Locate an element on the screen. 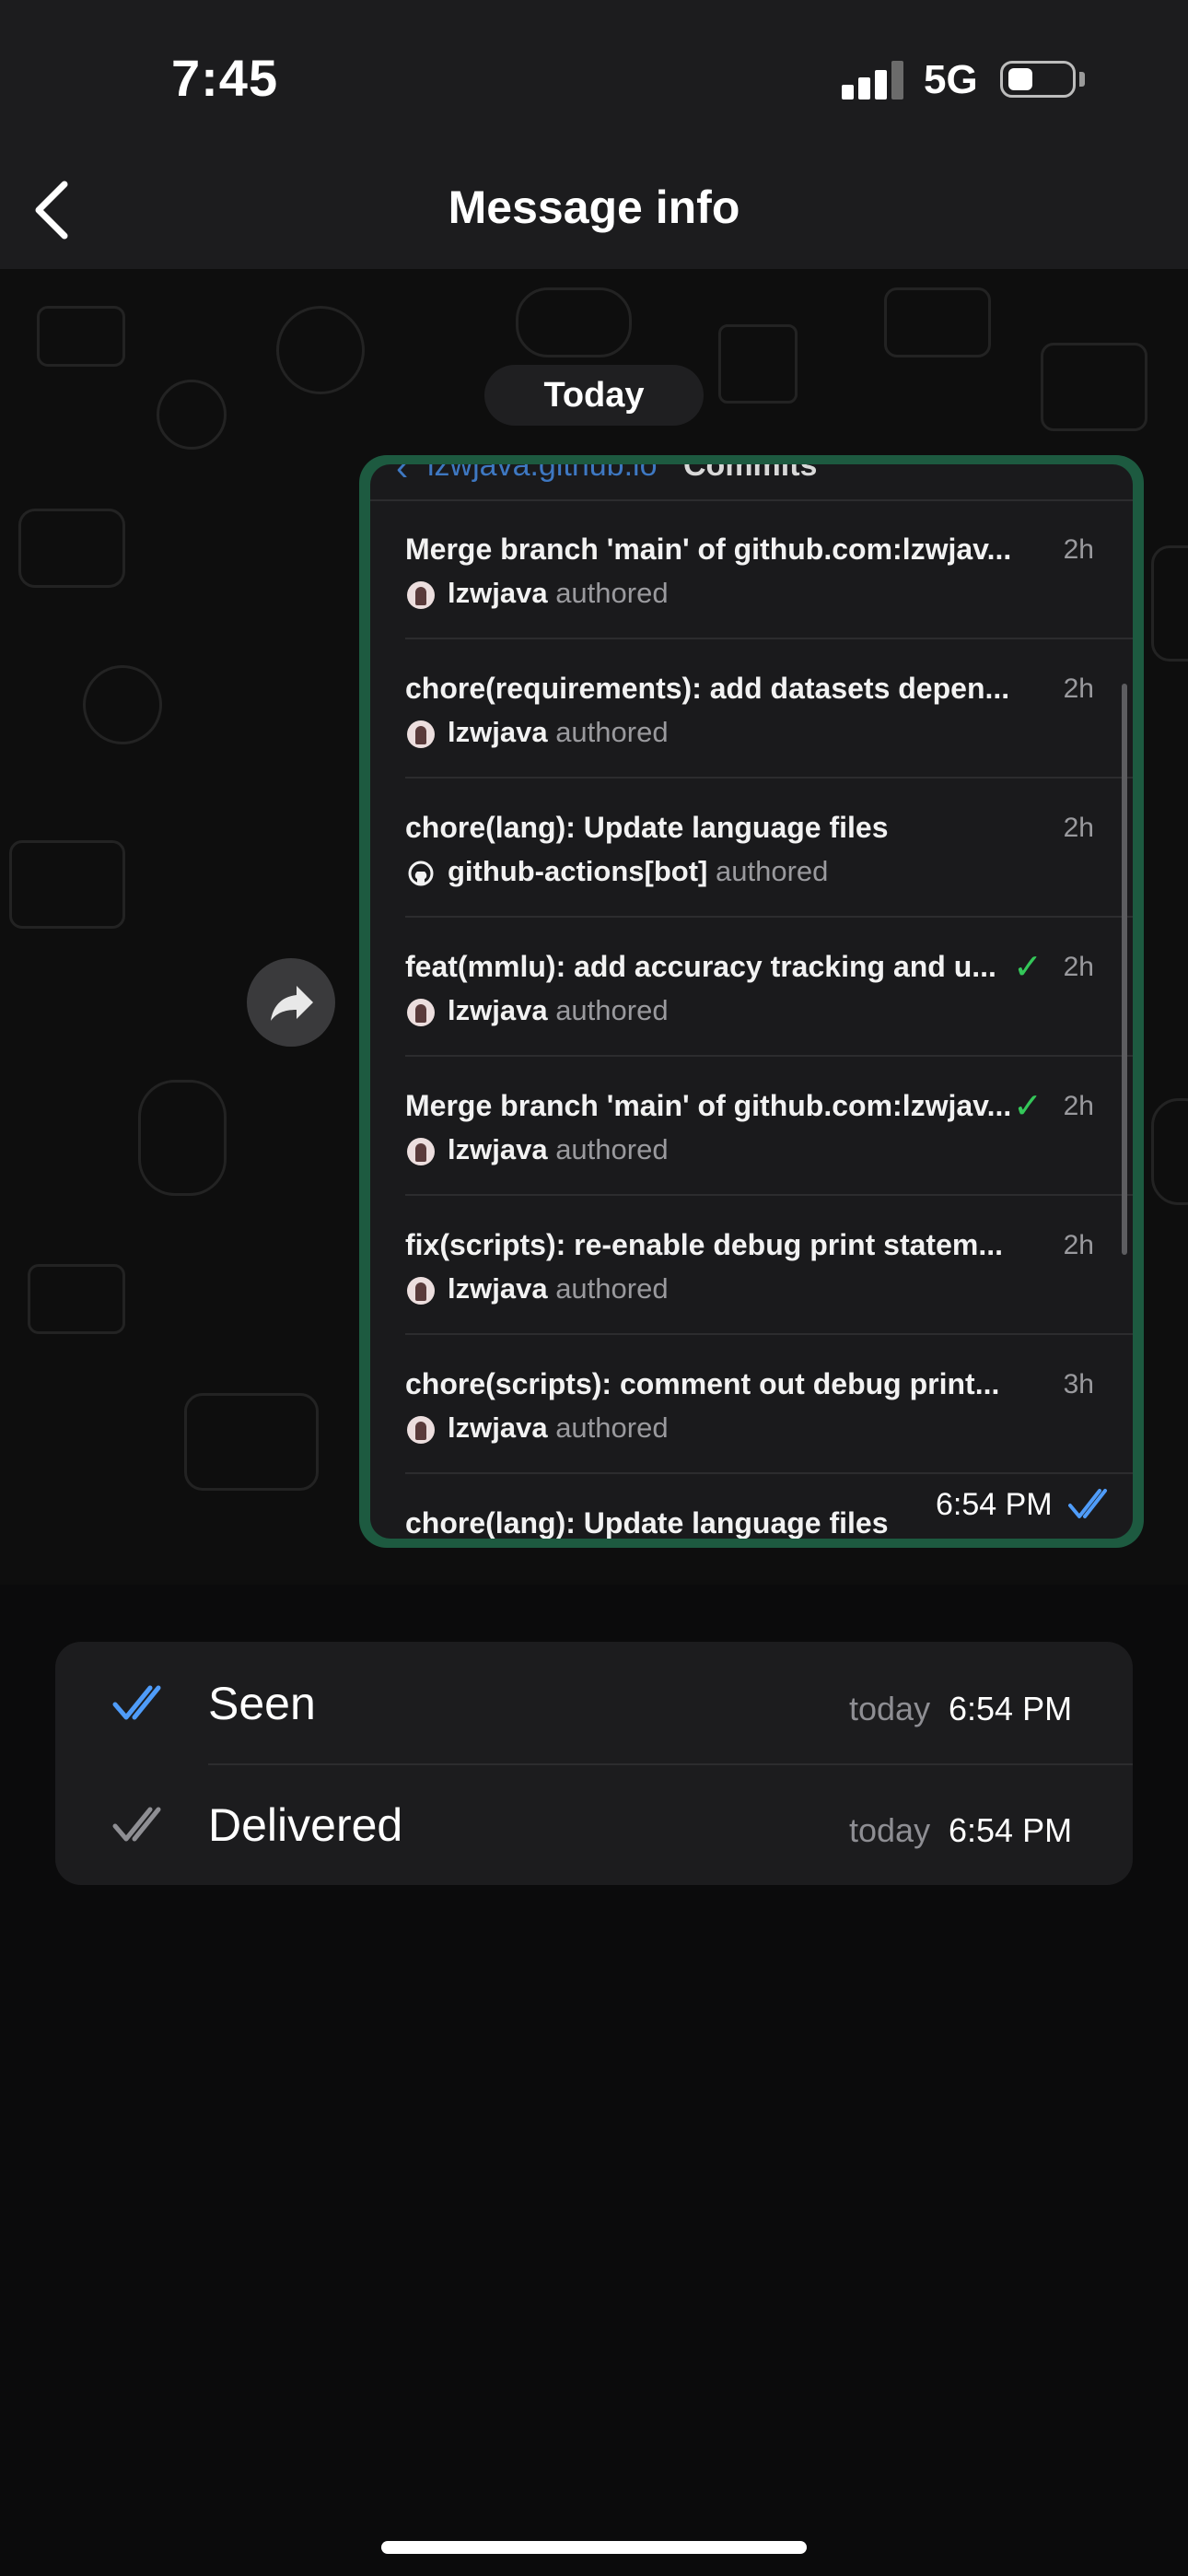 The width and height of the screenshot is (1188, 2576). github-icon is located at coordinates (421, 873).